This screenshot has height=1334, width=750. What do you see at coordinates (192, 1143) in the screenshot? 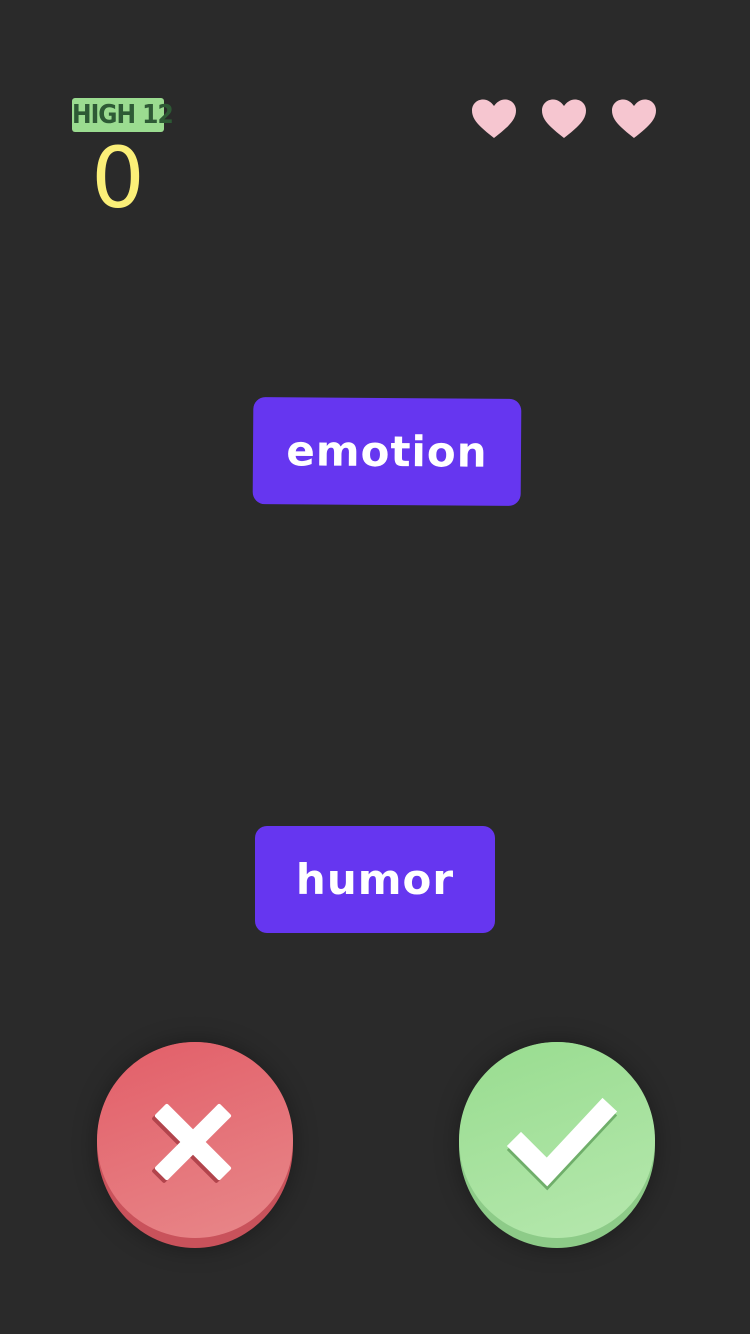
I see `close-icon` at bounding box center [192, 1143].